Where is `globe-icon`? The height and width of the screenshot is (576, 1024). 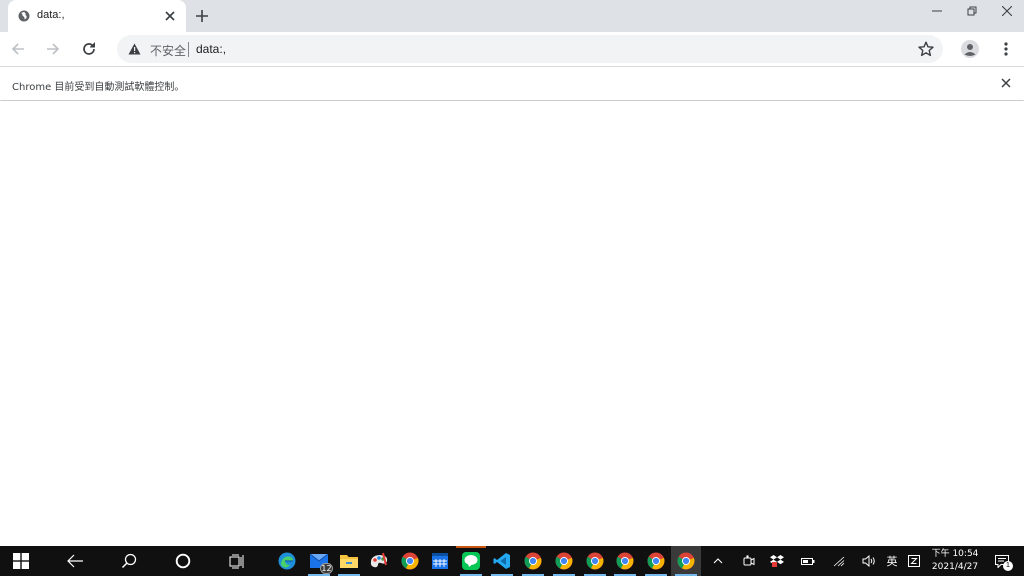 globe-icon is located at coordinates (24, 16).